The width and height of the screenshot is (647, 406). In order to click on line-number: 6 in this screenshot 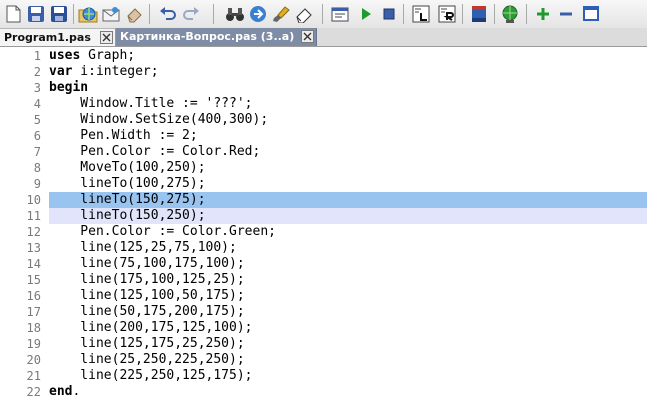, I will do `click(37, 136)`.